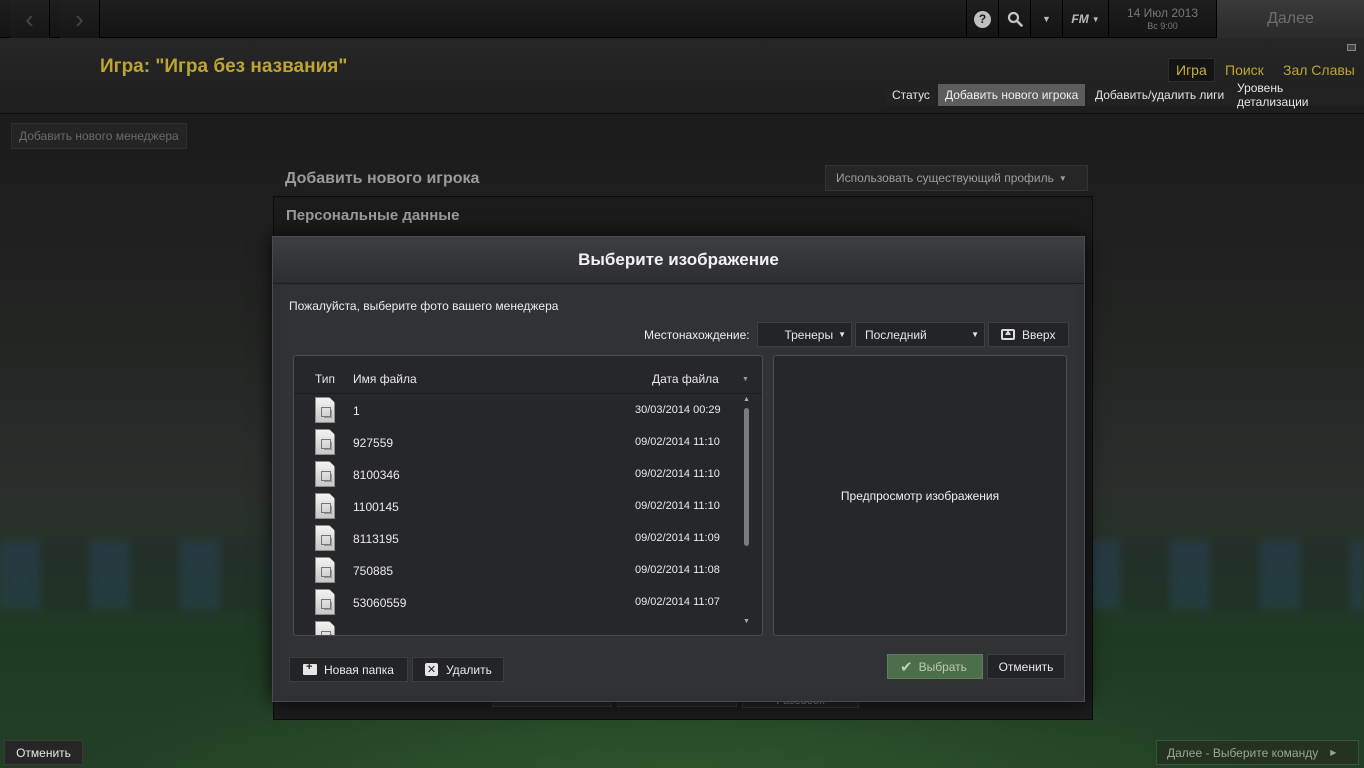  I want to click on sort-descending-icon: ▼, so click(745, 379).